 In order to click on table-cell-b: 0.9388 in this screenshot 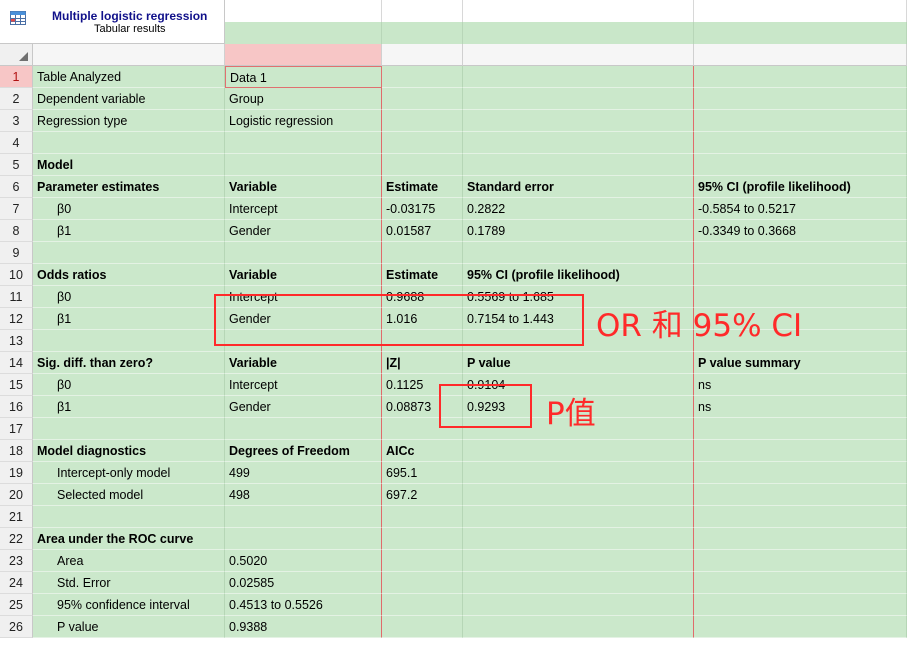, I will do `click(303, 627)`.